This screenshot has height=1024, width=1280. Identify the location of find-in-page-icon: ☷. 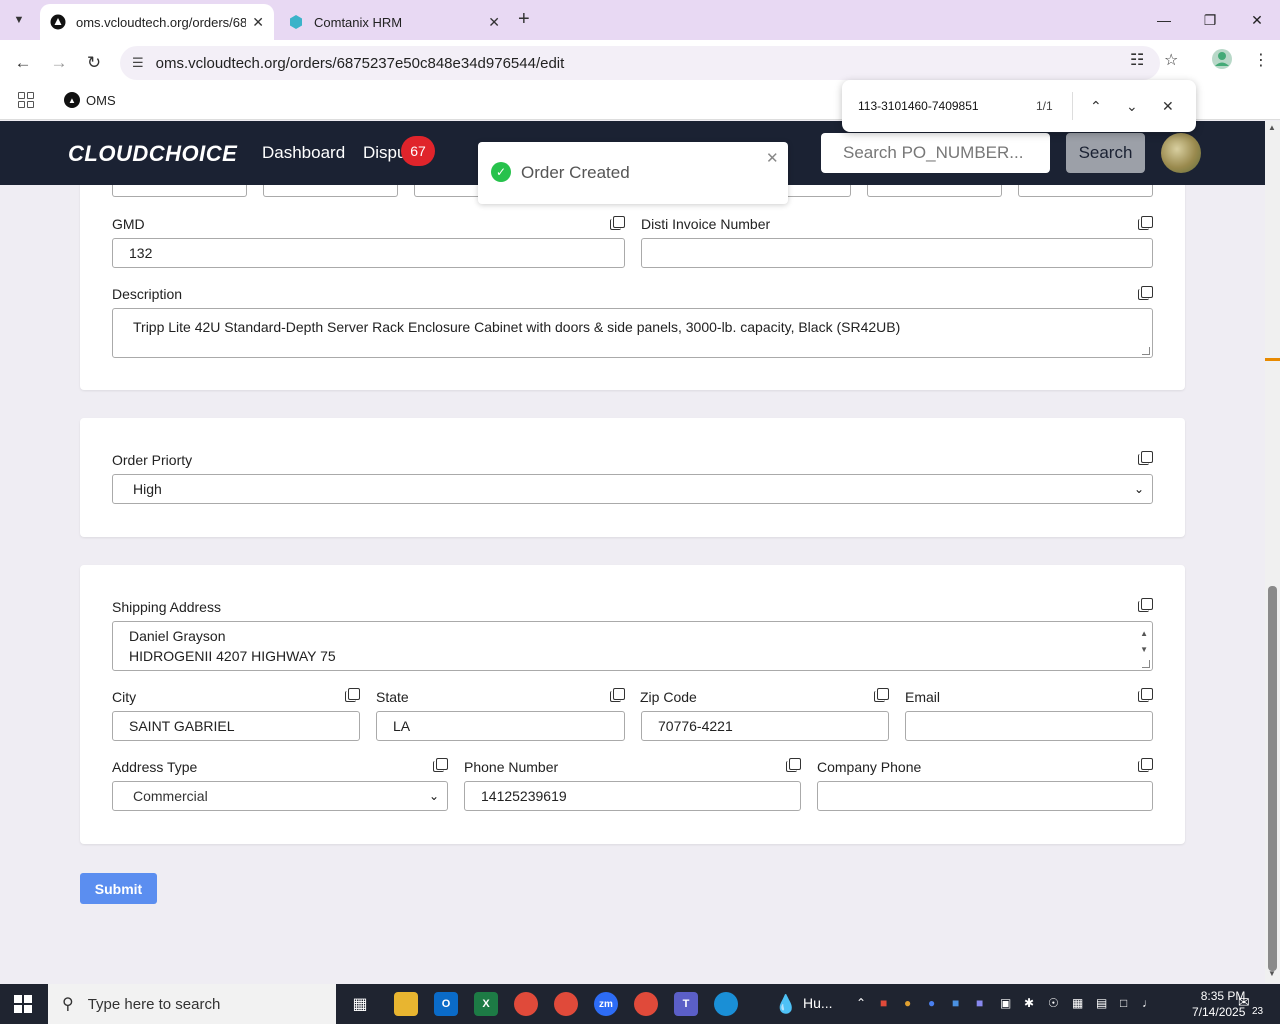
(1137, 60).